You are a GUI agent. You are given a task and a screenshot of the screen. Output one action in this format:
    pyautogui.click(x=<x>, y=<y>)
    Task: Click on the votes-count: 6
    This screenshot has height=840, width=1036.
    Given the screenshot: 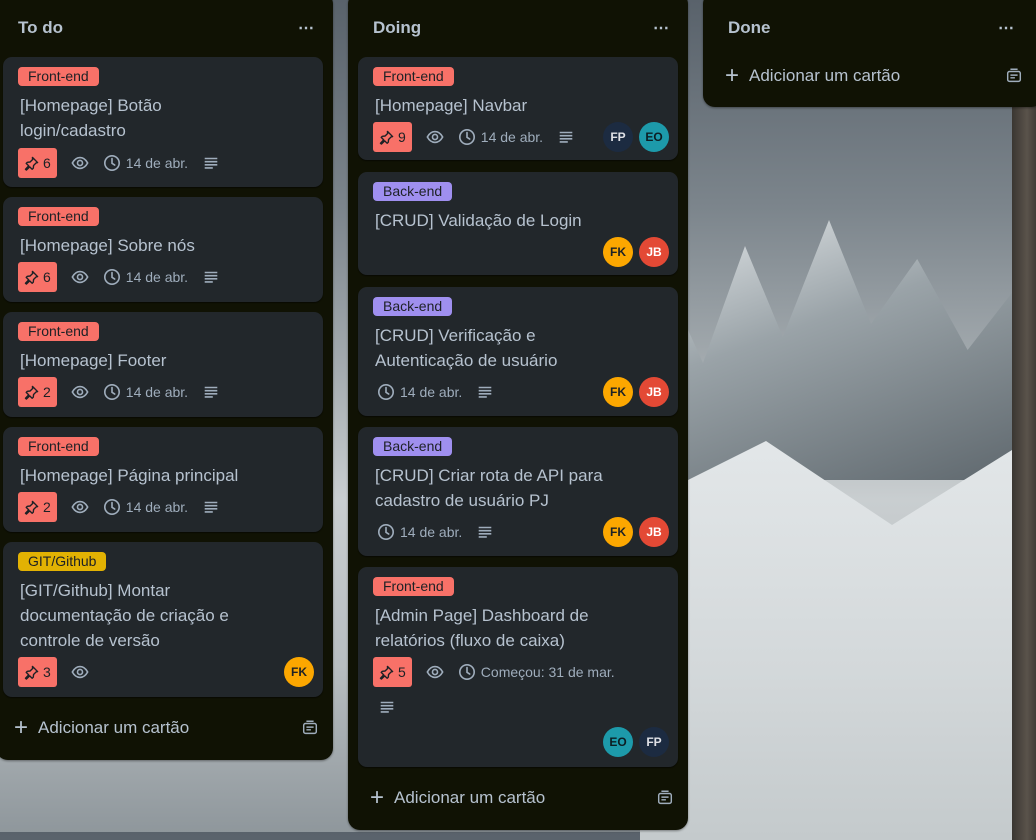 What is the action you would take?
    pyautogui.click(x=47, y=163)
    